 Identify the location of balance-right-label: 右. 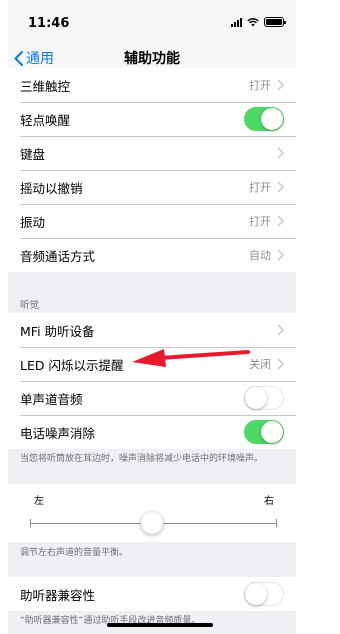
(269, 501).